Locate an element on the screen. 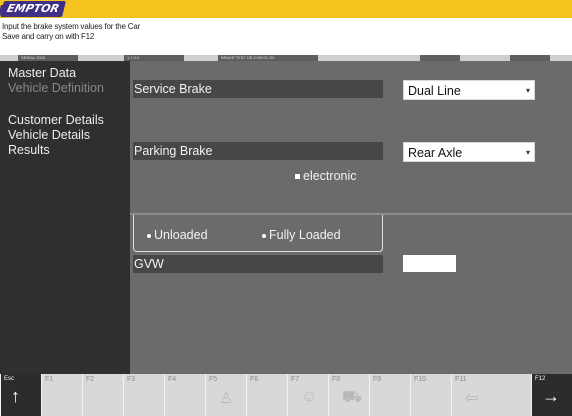 This screenshot has width=572, height=416. arrow-up-icon: ↑ is located at coordinates (15, 396).